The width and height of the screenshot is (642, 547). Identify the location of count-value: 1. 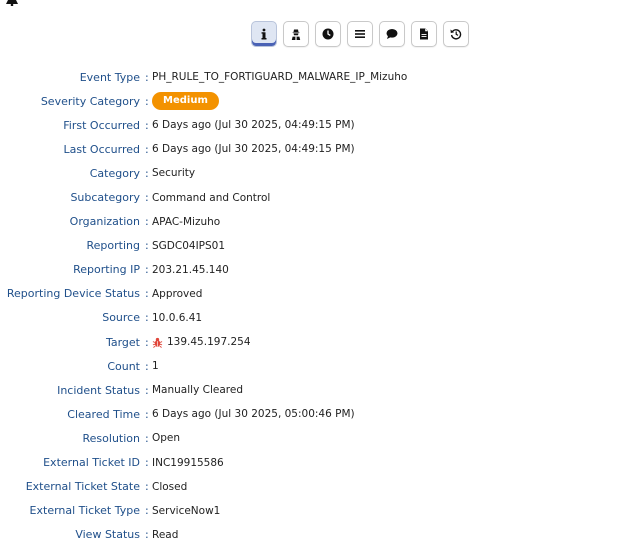
(155, 366).